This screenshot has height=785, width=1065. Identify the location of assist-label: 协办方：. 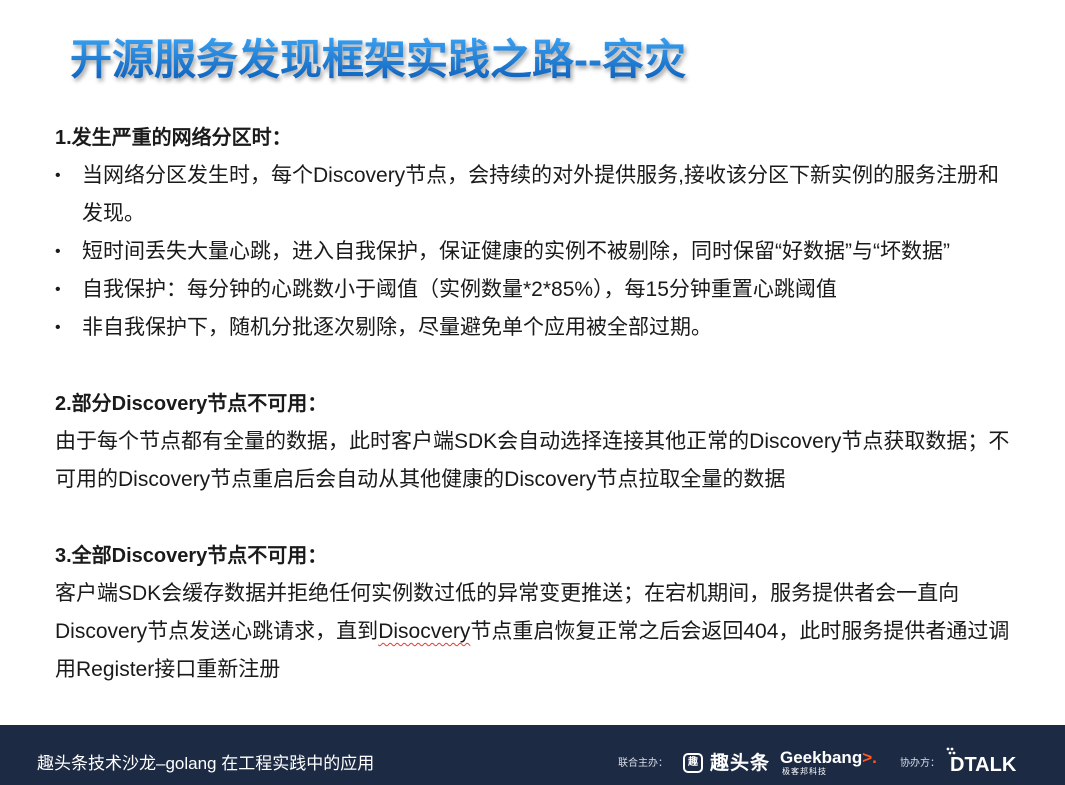
(920, 763).